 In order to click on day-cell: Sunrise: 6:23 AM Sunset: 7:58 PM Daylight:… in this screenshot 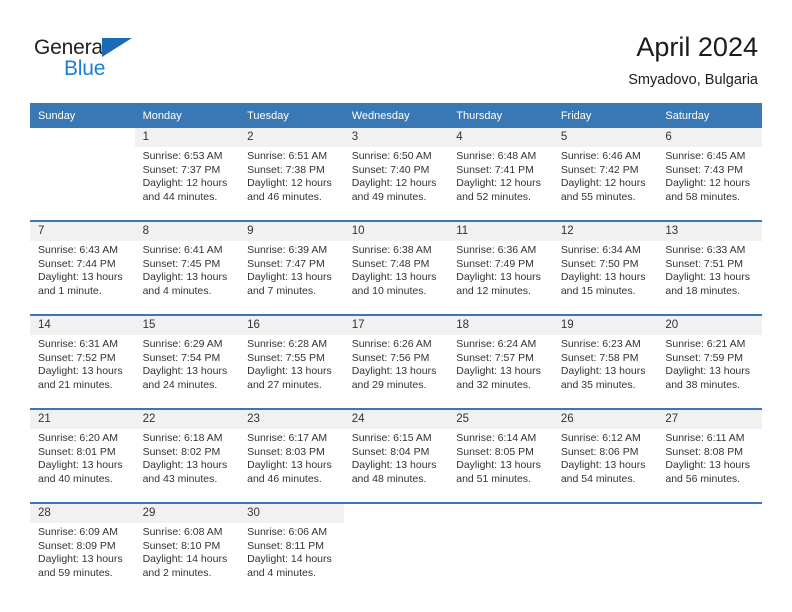, I will do `click(605, 372)`.